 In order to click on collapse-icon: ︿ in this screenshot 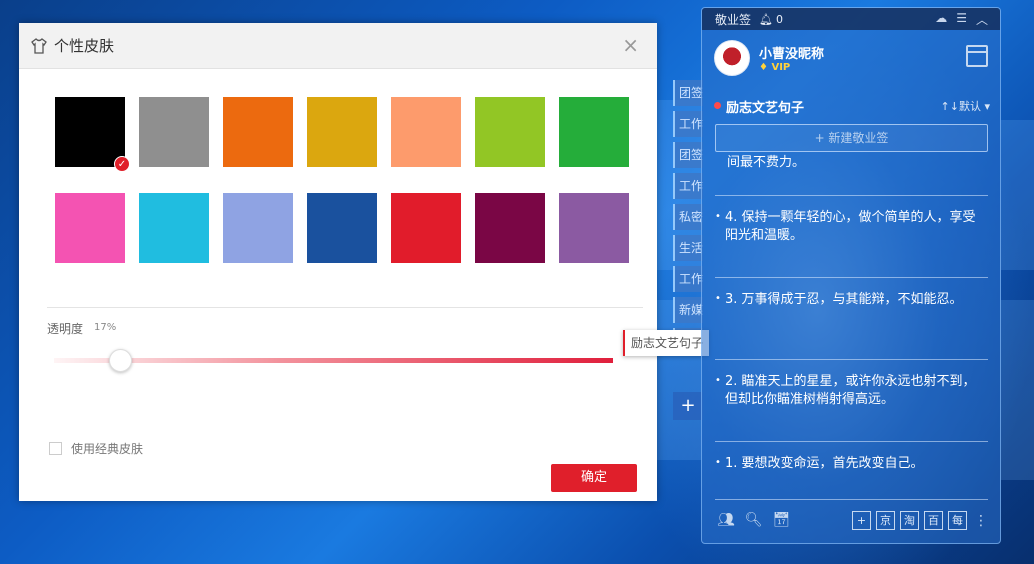, I will do `click(982, 19)`.